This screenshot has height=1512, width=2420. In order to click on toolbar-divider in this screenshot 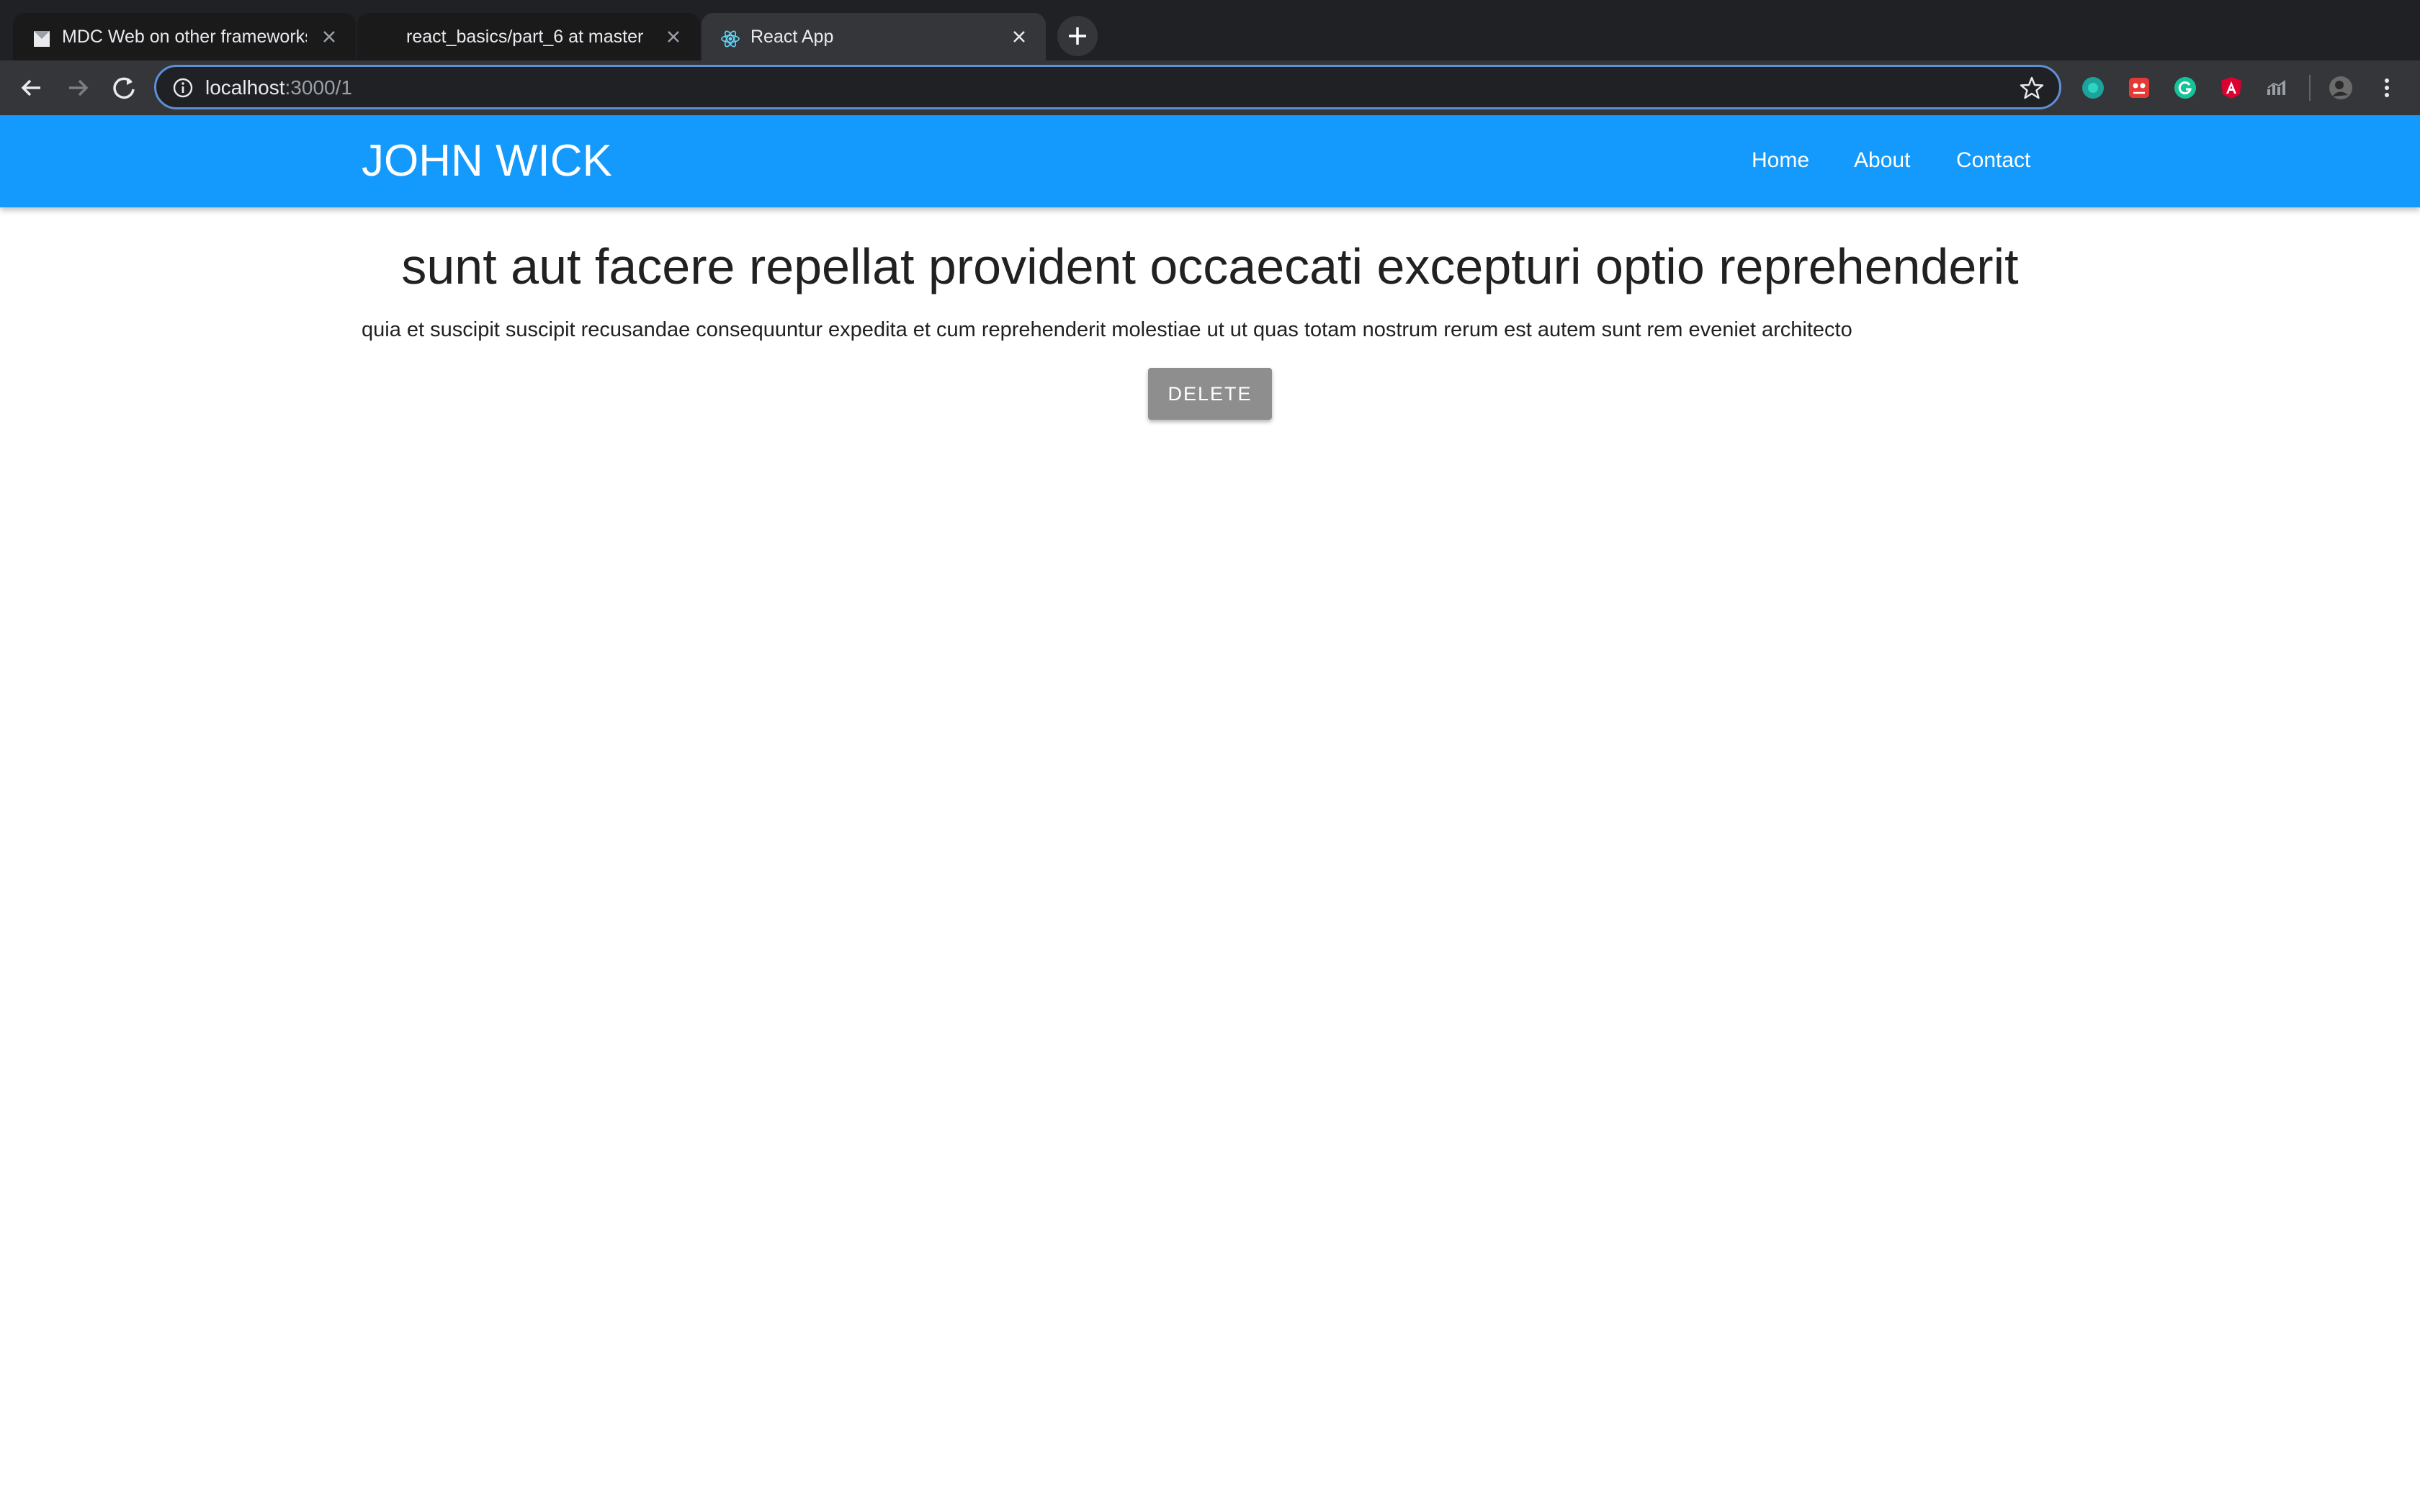, I will do `click(2310, 88)`.